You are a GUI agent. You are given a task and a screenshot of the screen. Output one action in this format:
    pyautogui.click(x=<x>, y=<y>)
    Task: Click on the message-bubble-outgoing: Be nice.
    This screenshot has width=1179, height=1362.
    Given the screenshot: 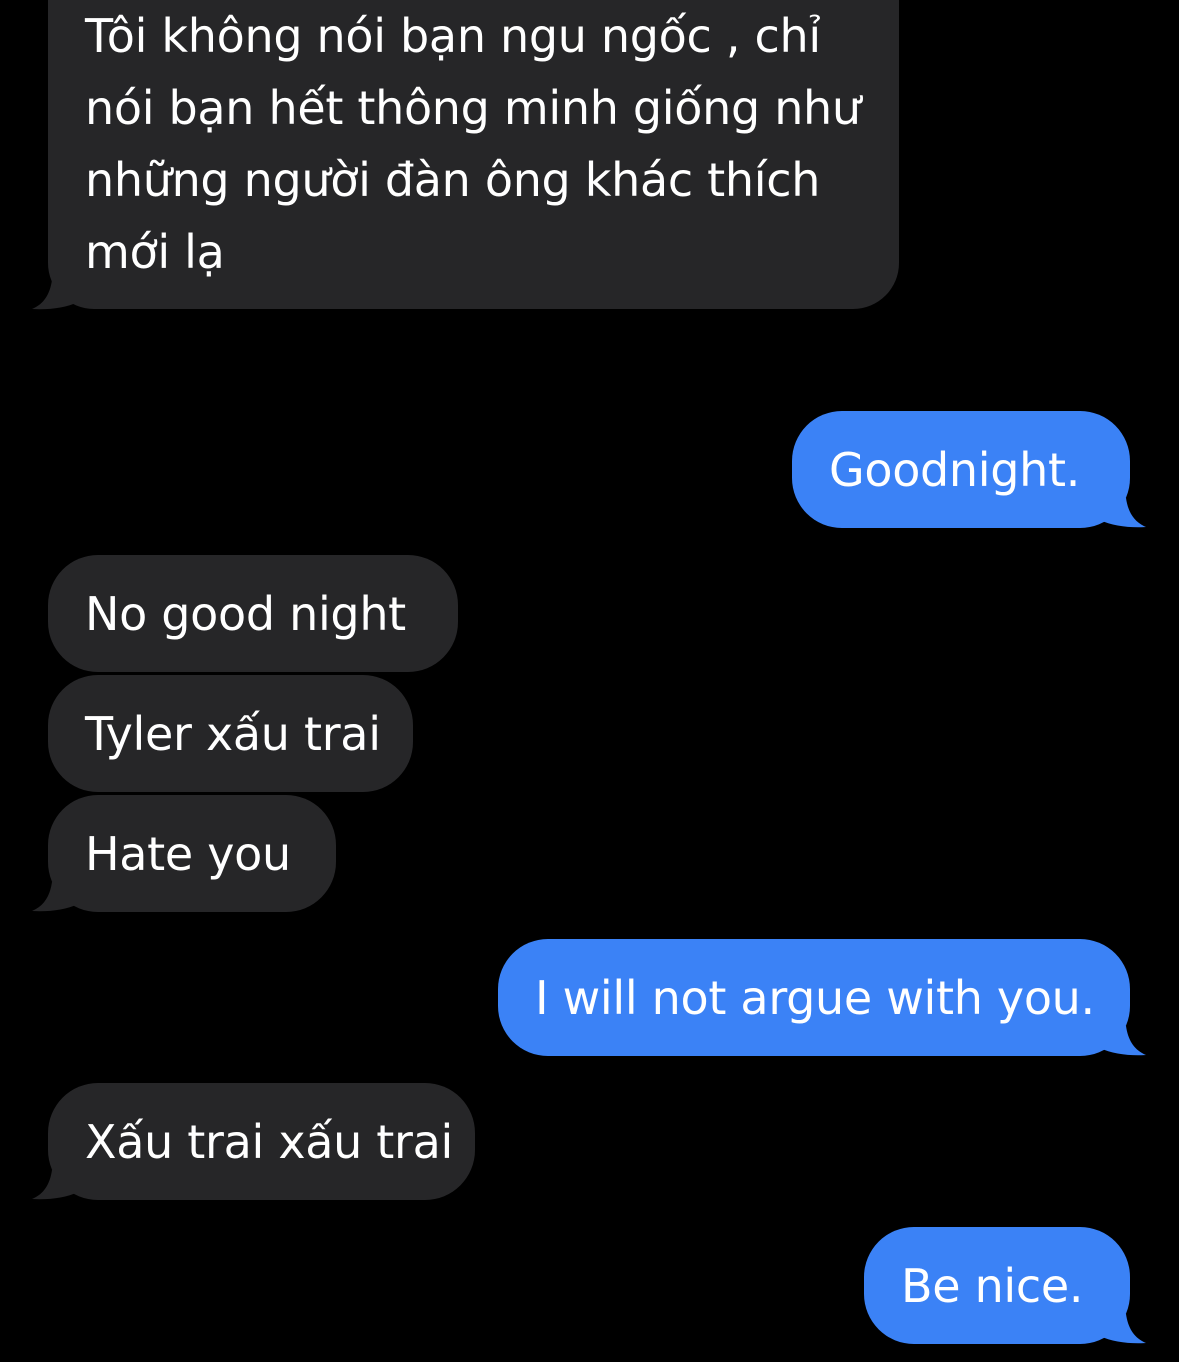 What is the action you would take?
    pyautogui.click(x=997, y=1285)
    